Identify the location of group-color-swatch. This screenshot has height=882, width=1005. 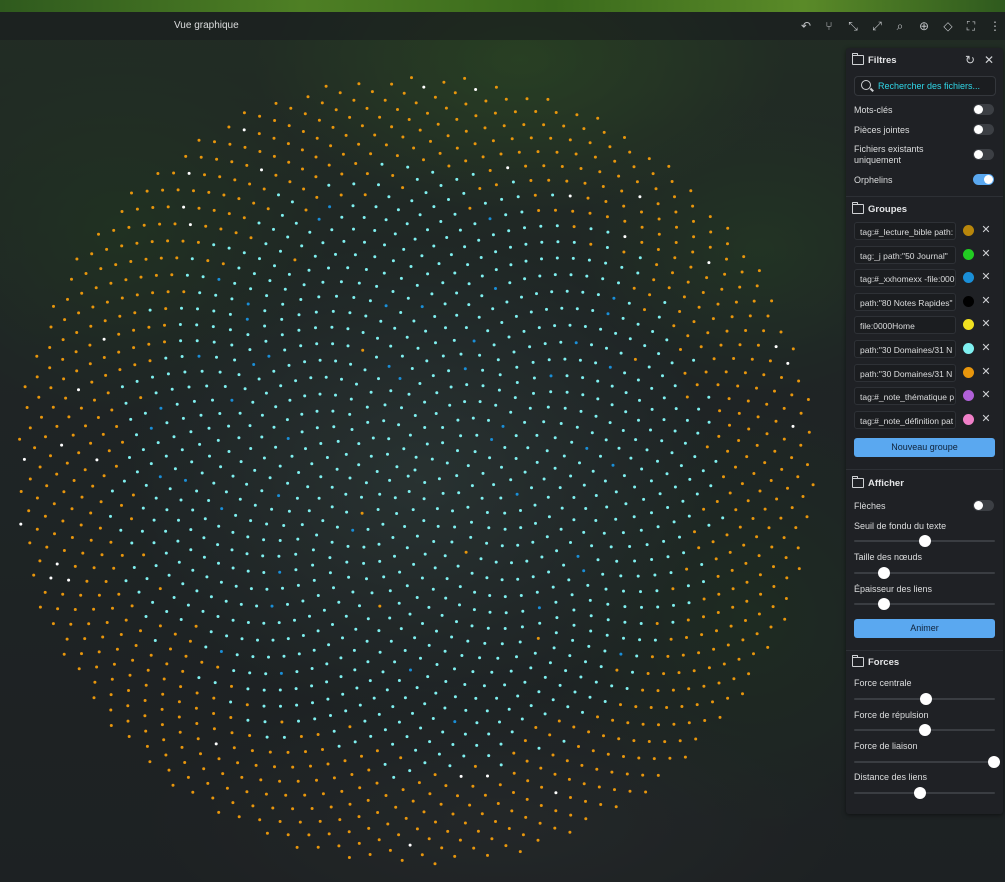
(968, 278).